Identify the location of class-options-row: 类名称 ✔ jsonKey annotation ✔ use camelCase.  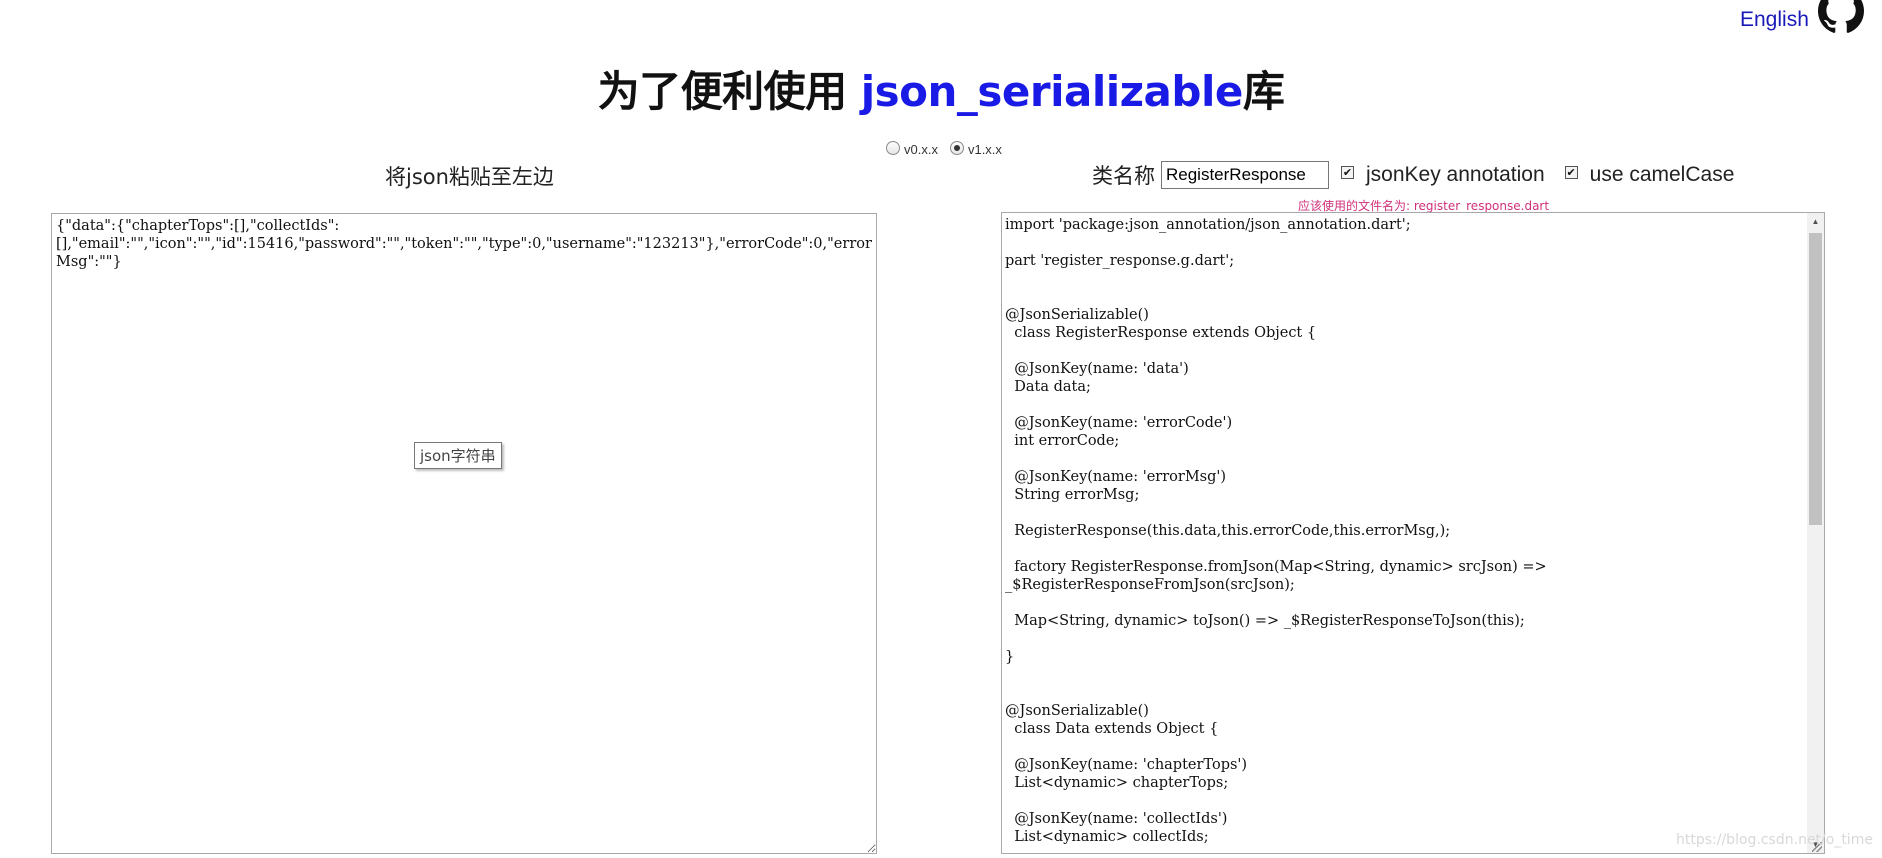
(1423, 175).